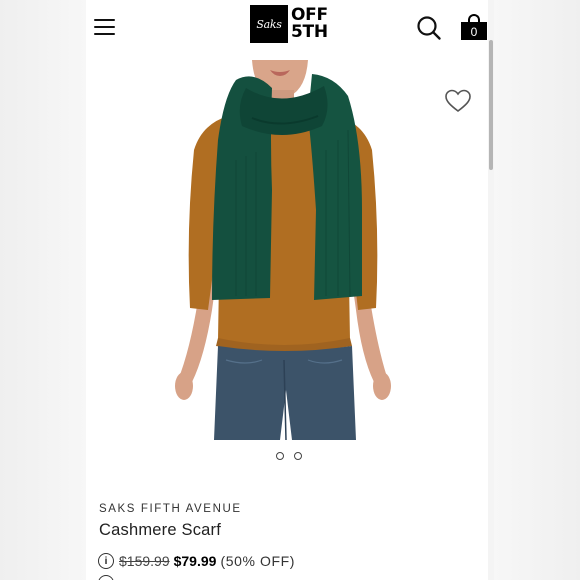  I want to click on price-row: i $159.99 $79.99 (50% OFF), so click(196, 561).